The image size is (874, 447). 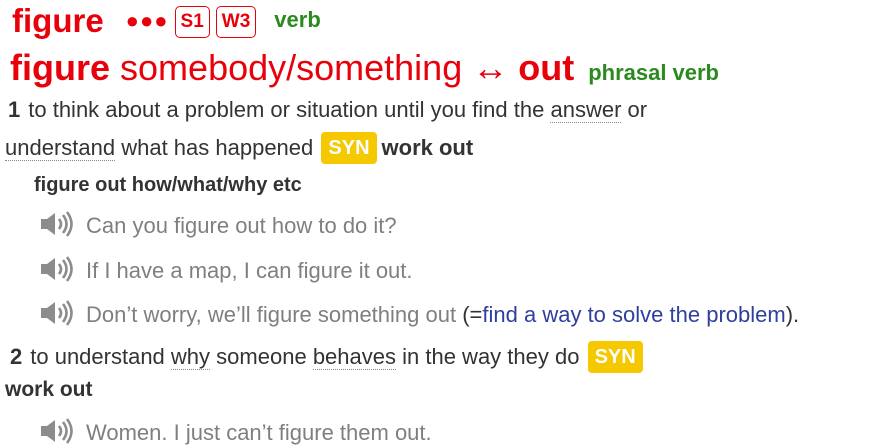 I want to click on example-sentence: Can you figure out how to do it?, so click(x=218, y=225).